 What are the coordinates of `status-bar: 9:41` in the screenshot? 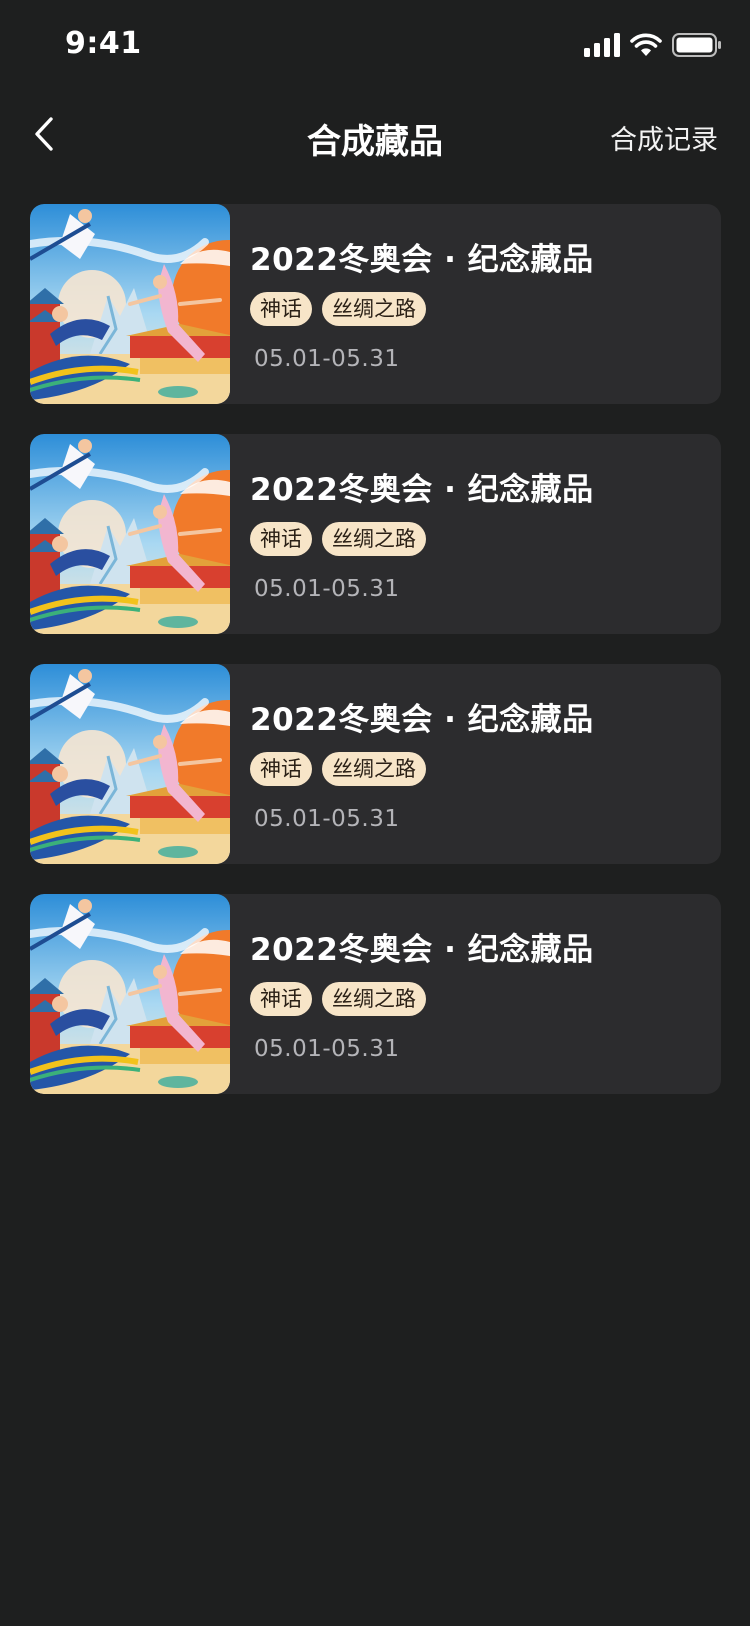 It's located at (375, 45).